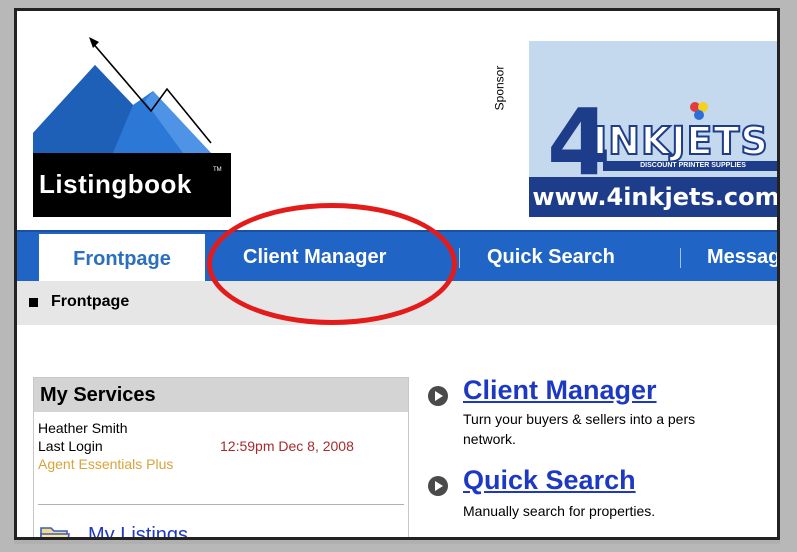 This screenshot has width=797, height=552. I want to click on client-manager-desc-2: network., so click(489, 439).